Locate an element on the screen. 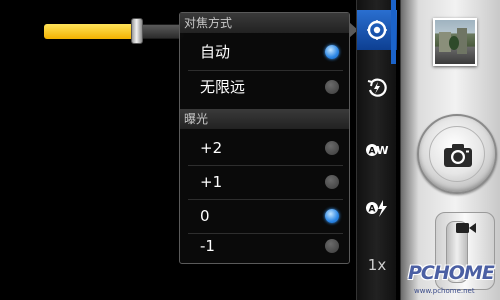 Image resolution: width=500 pixels, height=300 pixels. option-label: 0 is located at coordinates (205, 216).